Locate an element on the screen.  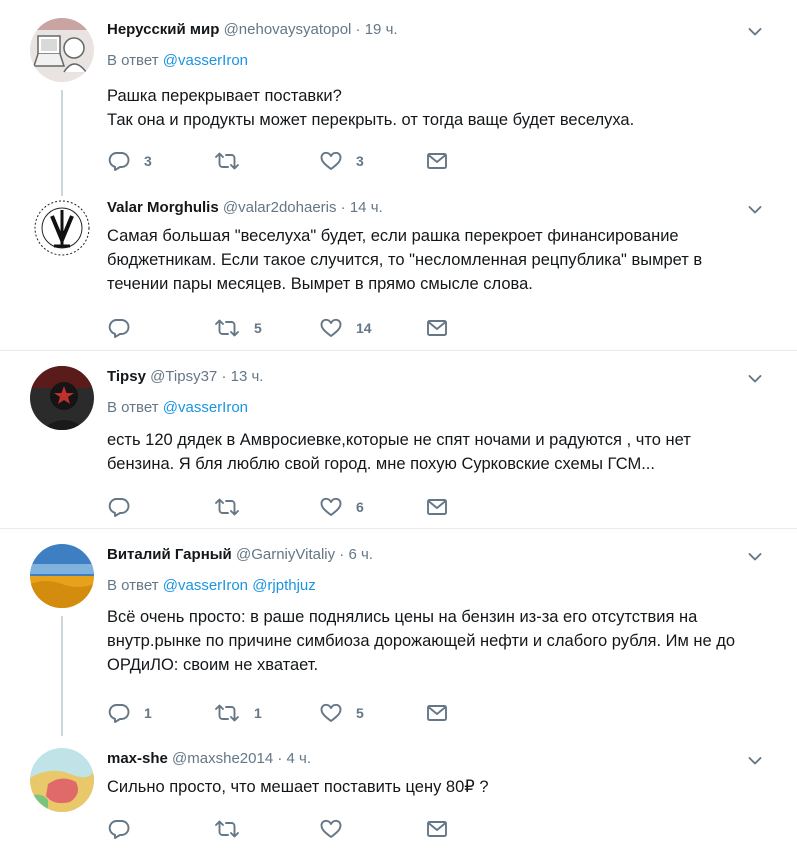
like-button: 14 is located at coordinates (346, 328).